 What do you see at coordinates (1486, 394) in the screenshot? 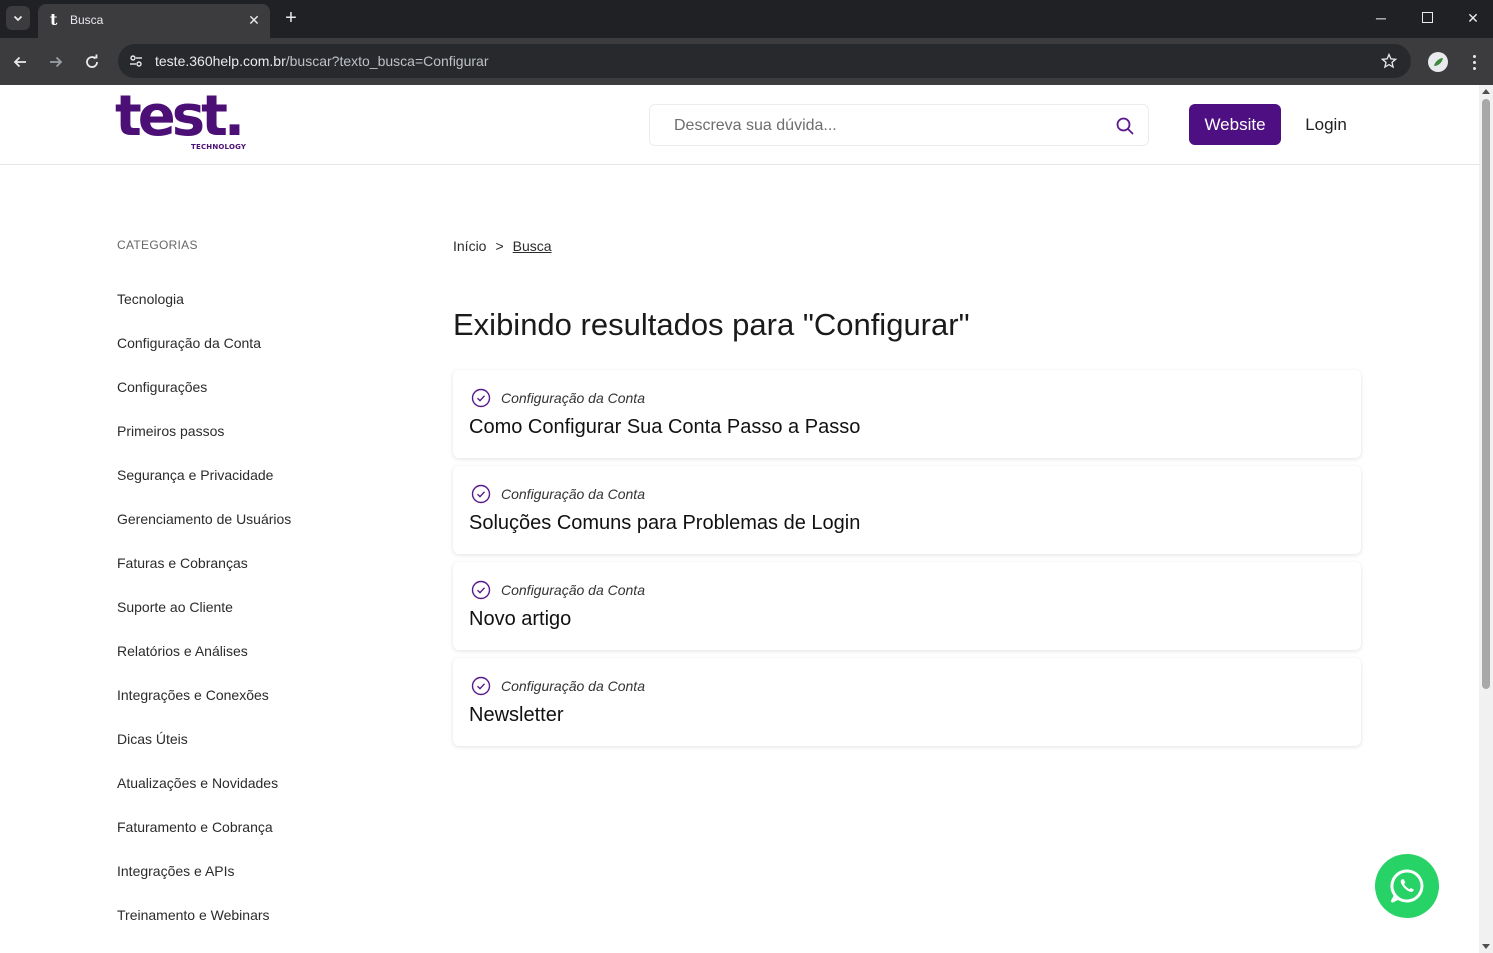
I see `scrollbar-thumb` at bounding box center [1486, 394].